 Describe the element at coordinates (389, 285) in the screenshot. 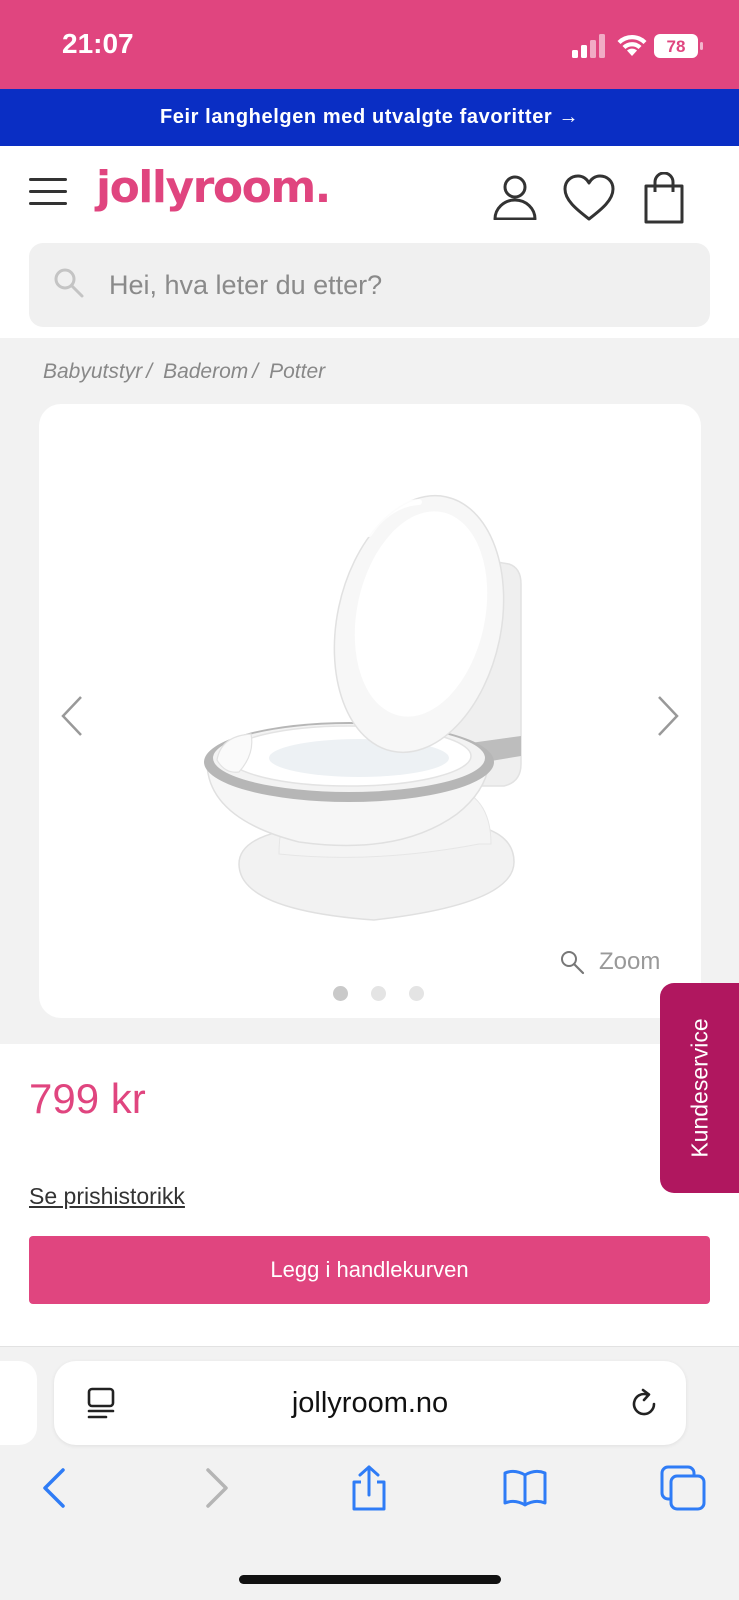

I see `search-input` at that location.